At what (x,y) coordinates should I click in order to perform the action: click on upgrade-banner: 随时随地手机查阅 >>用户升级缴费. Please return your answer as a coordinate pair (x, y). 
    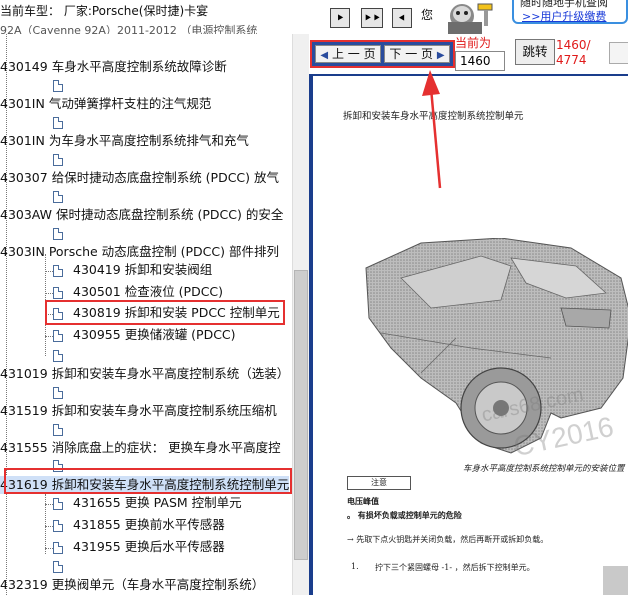
    Looking at the image, I should click on (570, 12).